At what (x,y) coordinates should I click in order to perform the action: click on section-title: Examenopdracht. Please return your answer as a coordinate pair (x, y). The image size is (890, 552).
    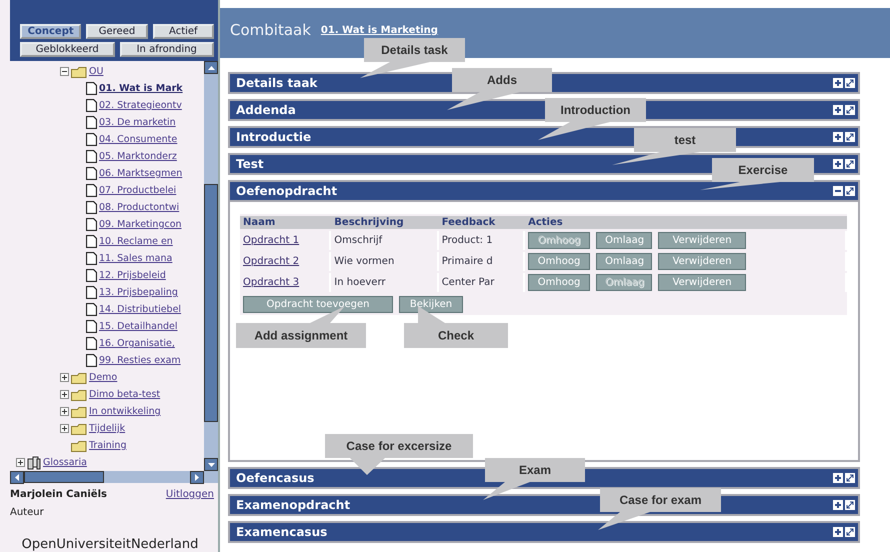
    Looking at the image, I should click on (293, 505).